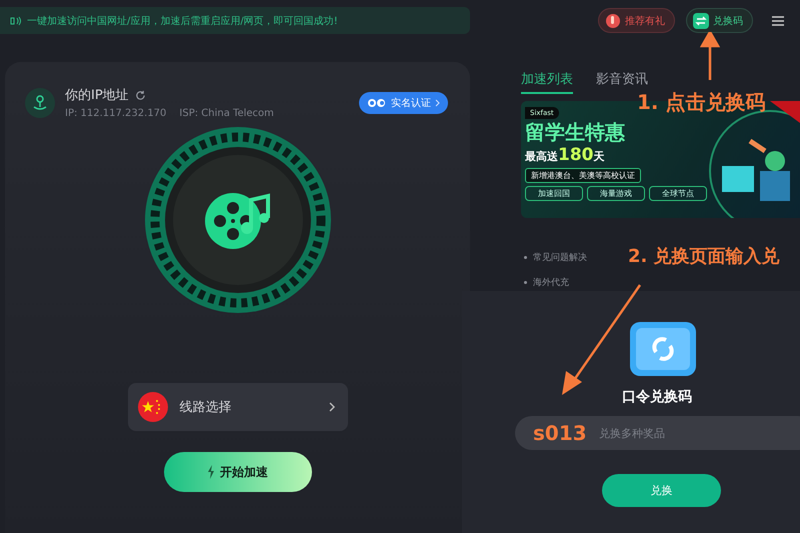  I want to click on ip-address: IP: 112.117.232.170, so click(115, 113).